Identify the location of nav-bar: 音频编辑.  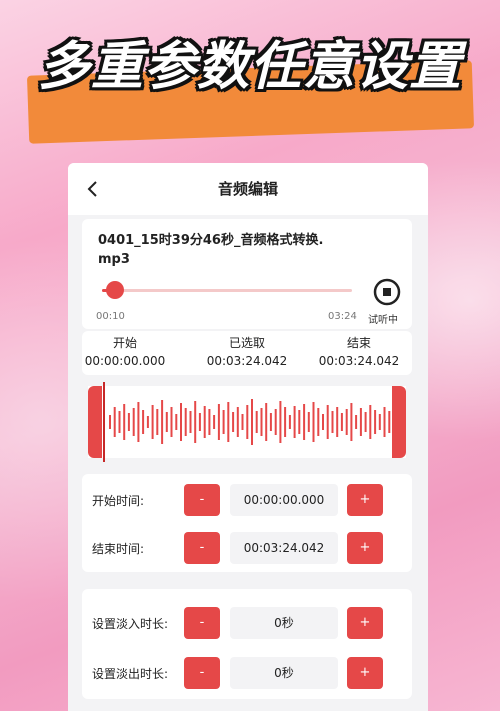
(248, 189).